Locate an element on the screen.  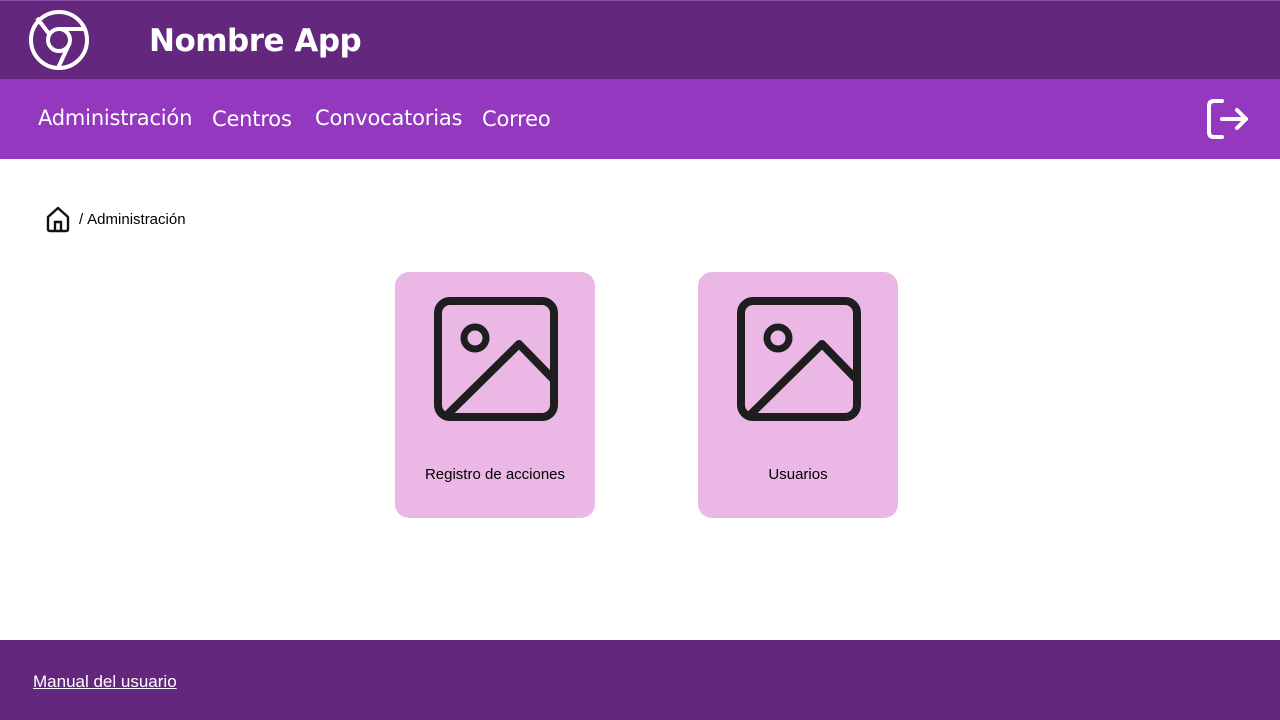
card-usuarios: Usuarios is located at coordinates (798, 395).